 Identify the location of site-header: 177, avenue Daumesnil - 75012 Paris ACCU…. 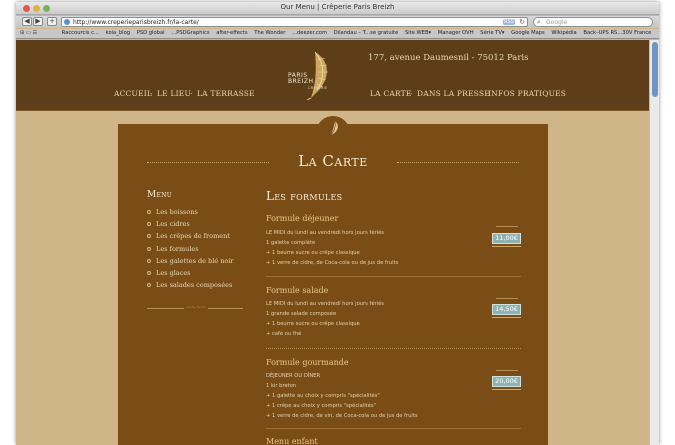
(332, 75).